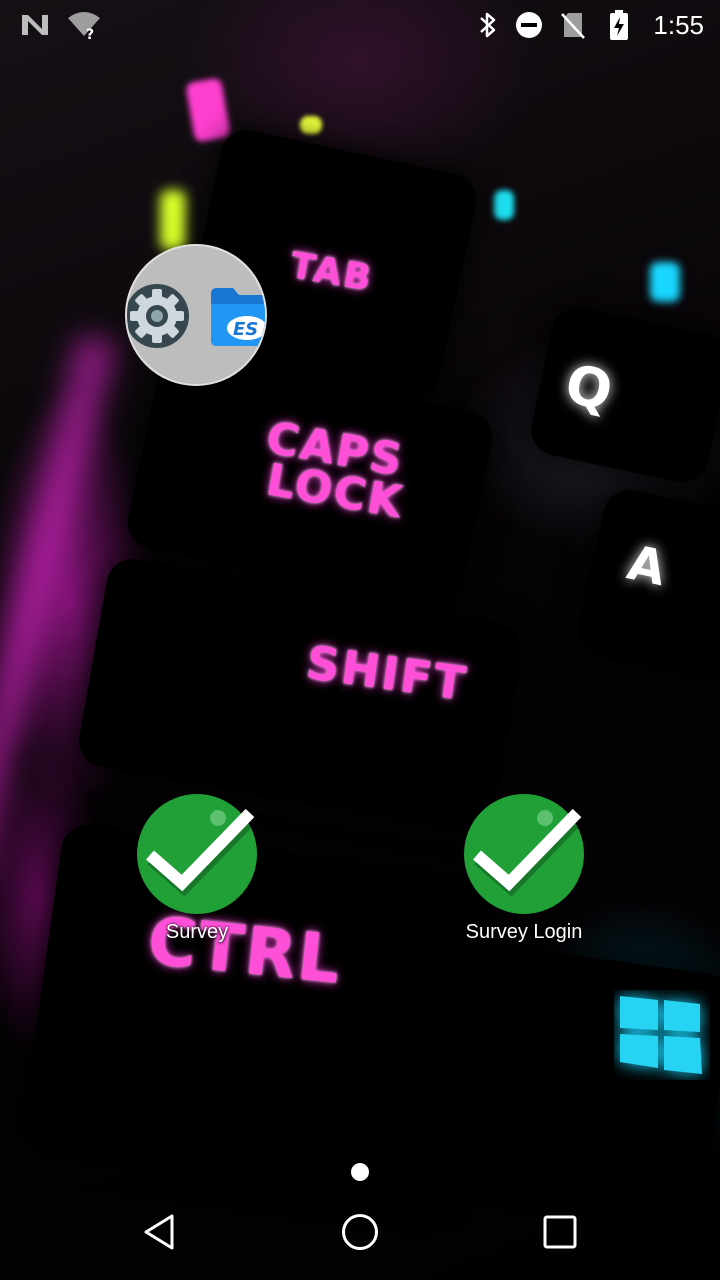 This screenshot has height=1280, width=720. I want to click on app-label: Survey Login, so click(524, 932).